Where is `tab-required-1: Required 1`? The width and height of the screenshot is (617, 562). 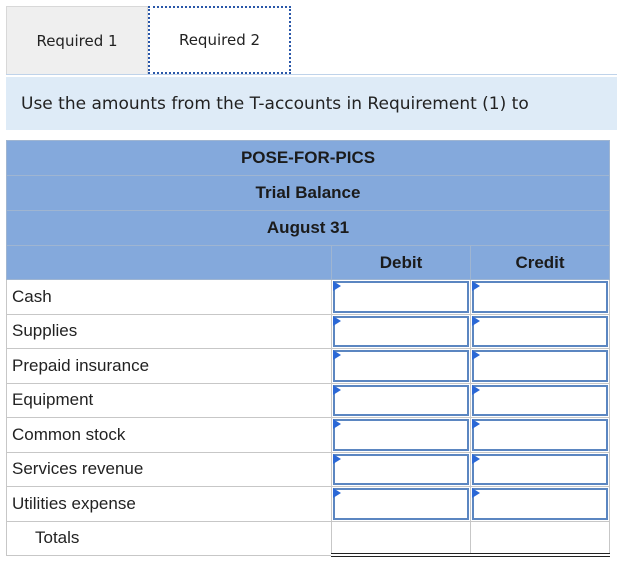 tab-required-1: Required 1 is located at coordinates (77, 40).